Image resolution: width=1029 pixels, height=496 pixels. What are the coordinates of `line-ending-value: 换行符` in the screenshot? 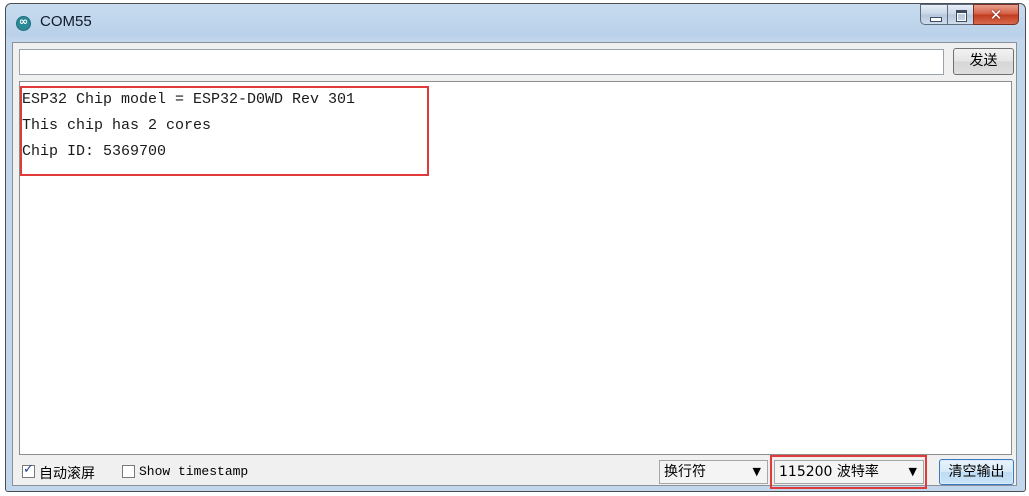 It's located at (685, 472).